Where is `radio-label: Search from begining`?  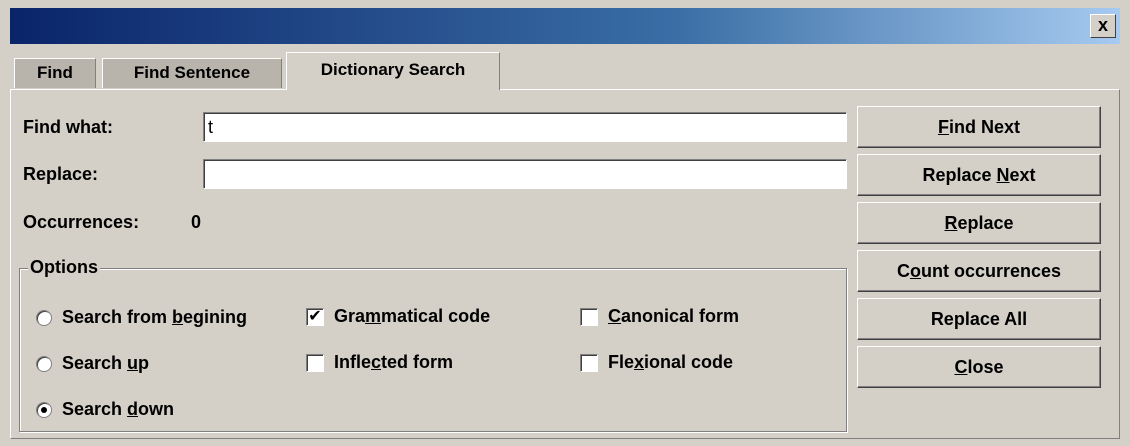
radio-label: Search from begining is located at coordinates (155, 317).